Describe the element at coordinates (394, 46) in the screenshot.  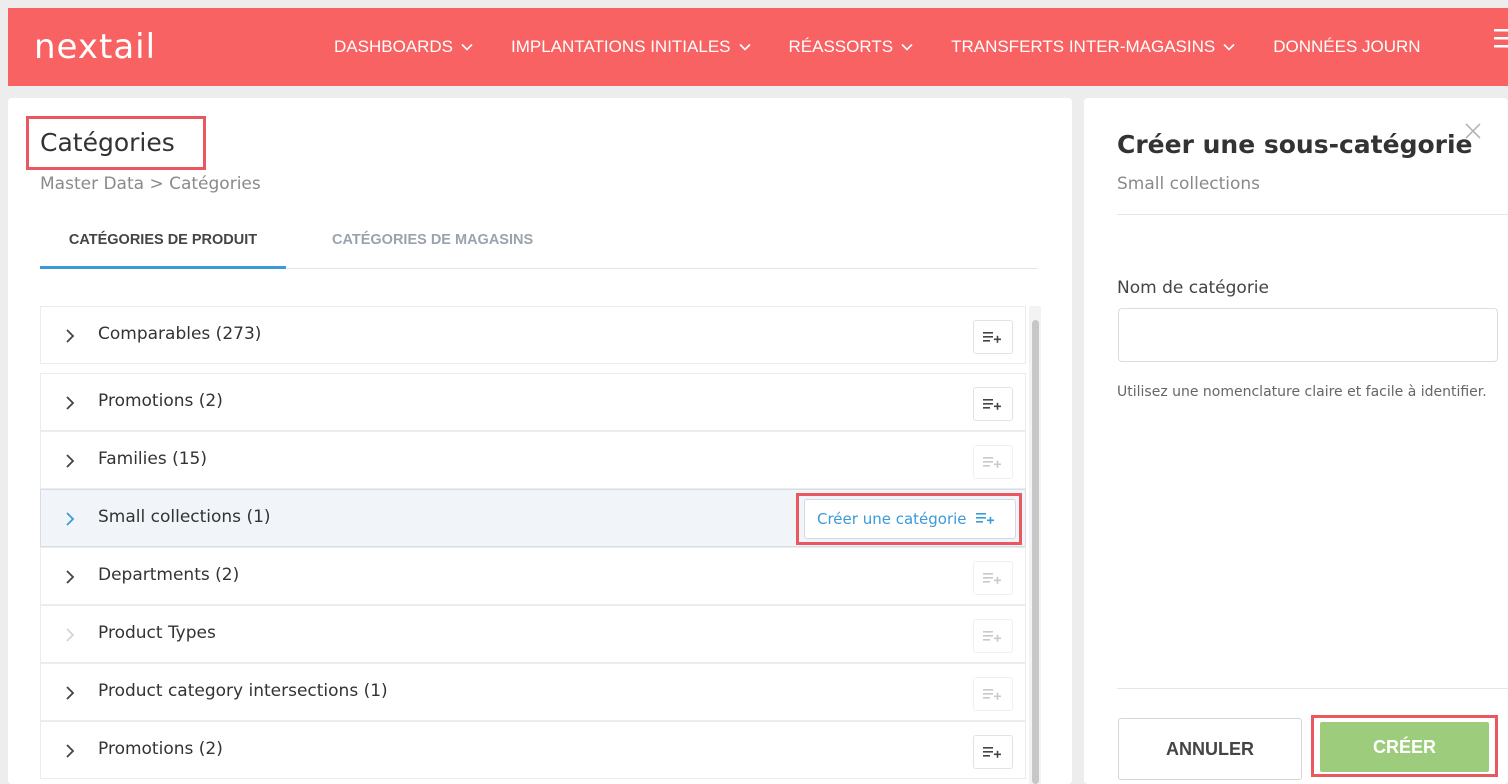
I see `nav-dashboards-label: DASHBOARDS` at that location.